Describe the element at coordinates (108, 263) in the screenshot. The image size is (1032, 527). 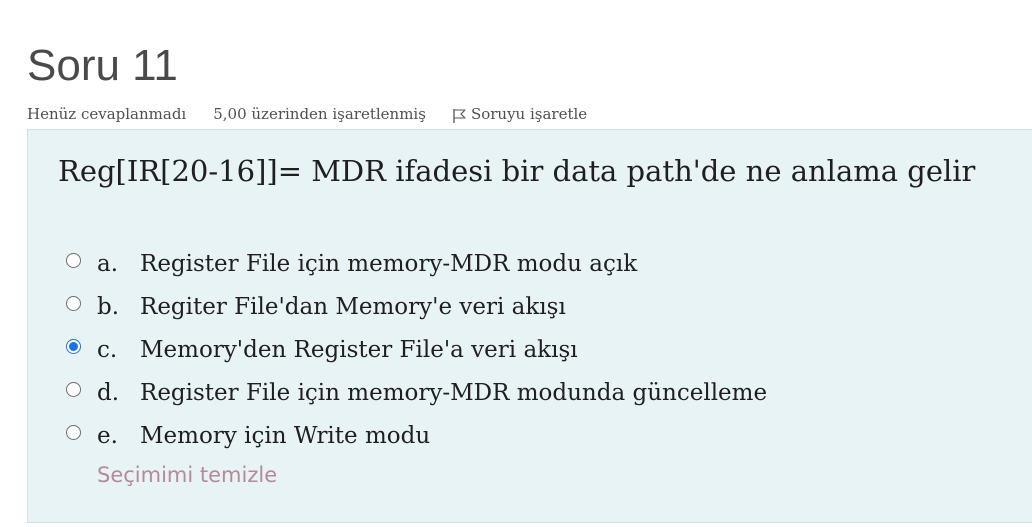
I see `answer-letter: a.` at that location.